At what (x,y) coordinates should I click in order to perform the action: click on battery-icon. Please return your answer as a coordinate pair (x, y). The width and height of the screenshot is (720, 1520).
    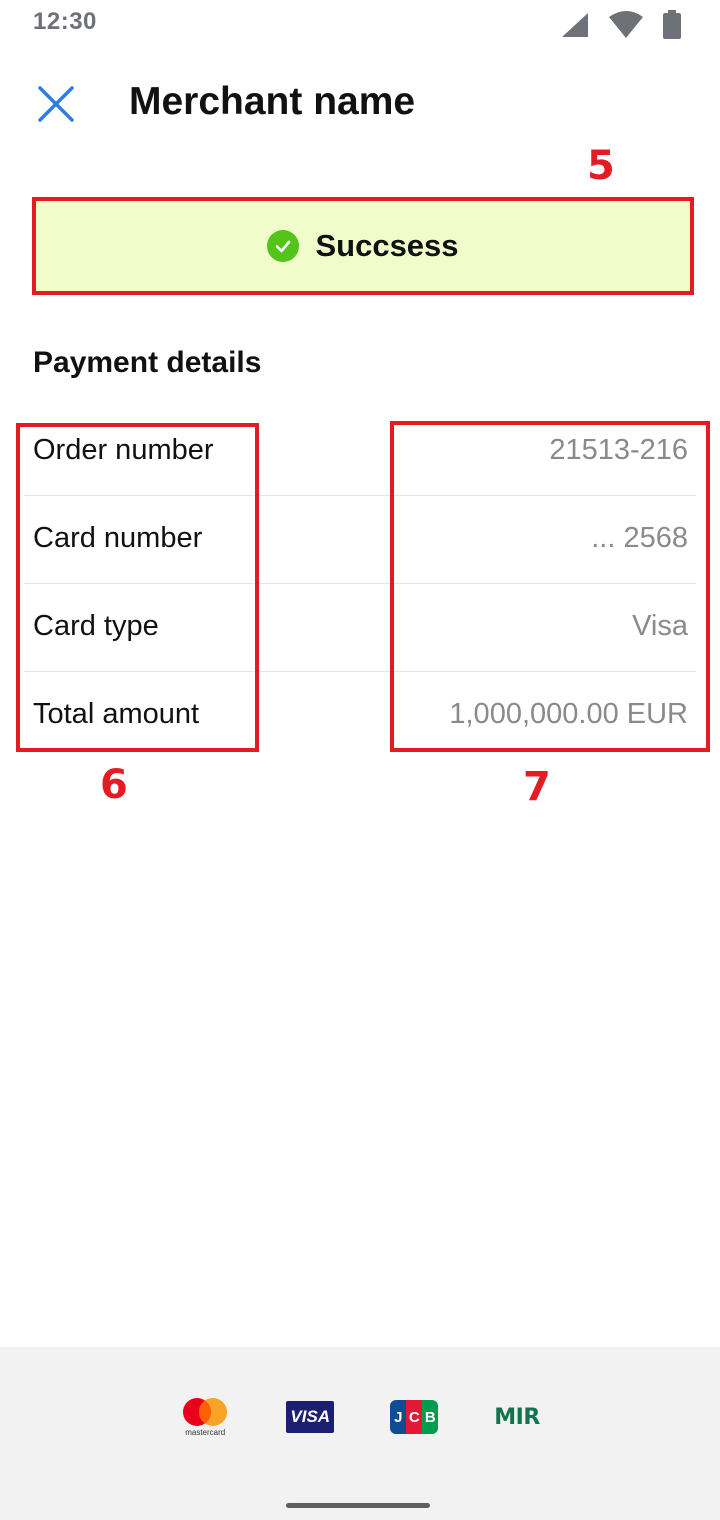
    Looking at the image, I should click on (672, 24).